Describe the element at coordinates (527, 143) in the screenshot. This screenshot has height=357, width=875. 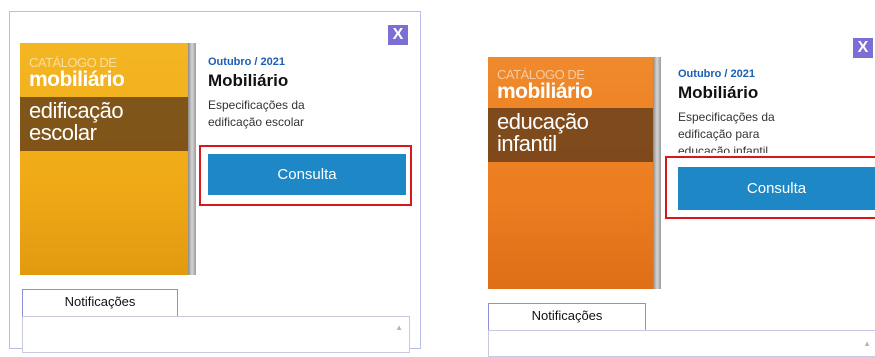
I see `cover-subtitle-2: infantil` at that location.